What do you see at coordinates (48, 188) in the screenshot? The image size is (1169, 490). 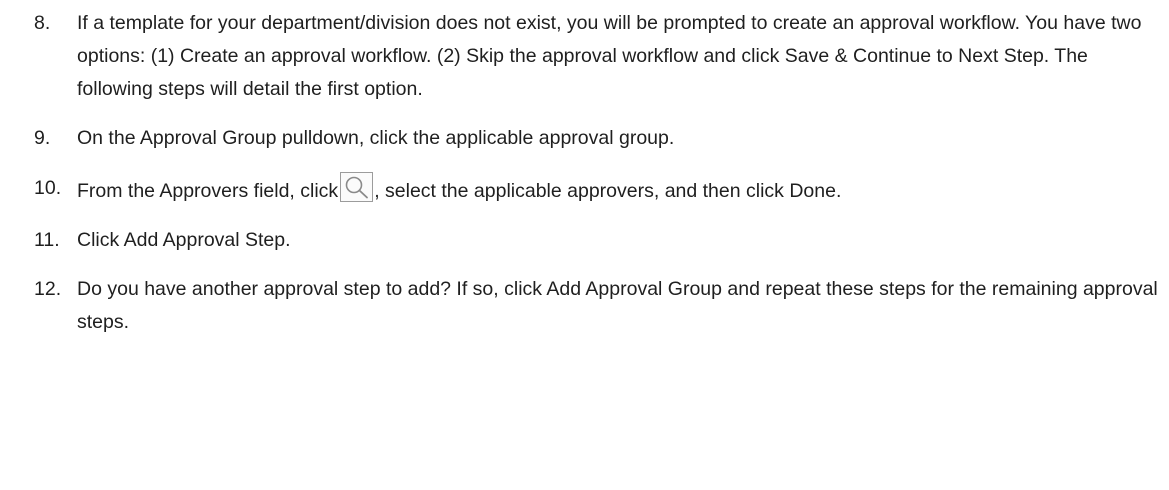 I see `step-number: 10.` at bounding box center [48, 188].